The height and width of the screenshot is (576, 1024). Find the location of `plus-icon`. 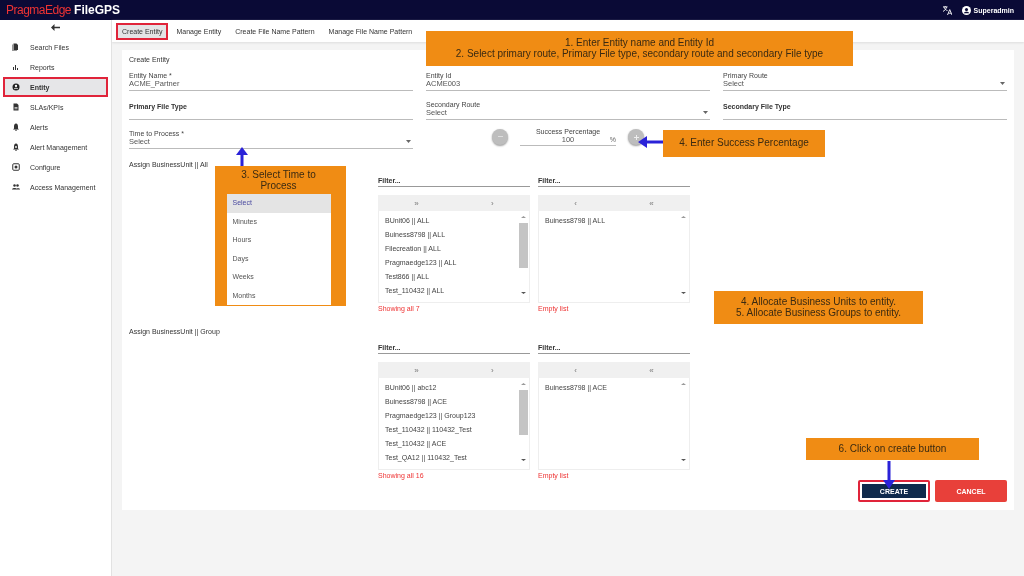

plus-icon is located at coordinates (636, 137).